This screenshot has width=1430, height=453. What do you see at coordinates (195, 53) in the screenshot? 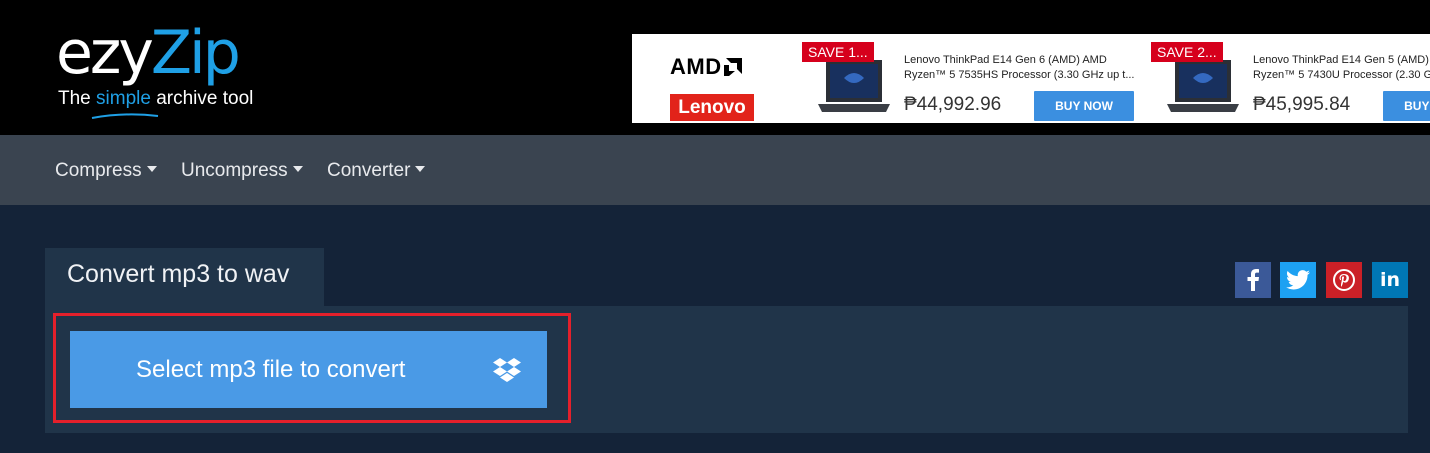
I see `logo-word-zip: Zip` at bounding box center [195, 53].